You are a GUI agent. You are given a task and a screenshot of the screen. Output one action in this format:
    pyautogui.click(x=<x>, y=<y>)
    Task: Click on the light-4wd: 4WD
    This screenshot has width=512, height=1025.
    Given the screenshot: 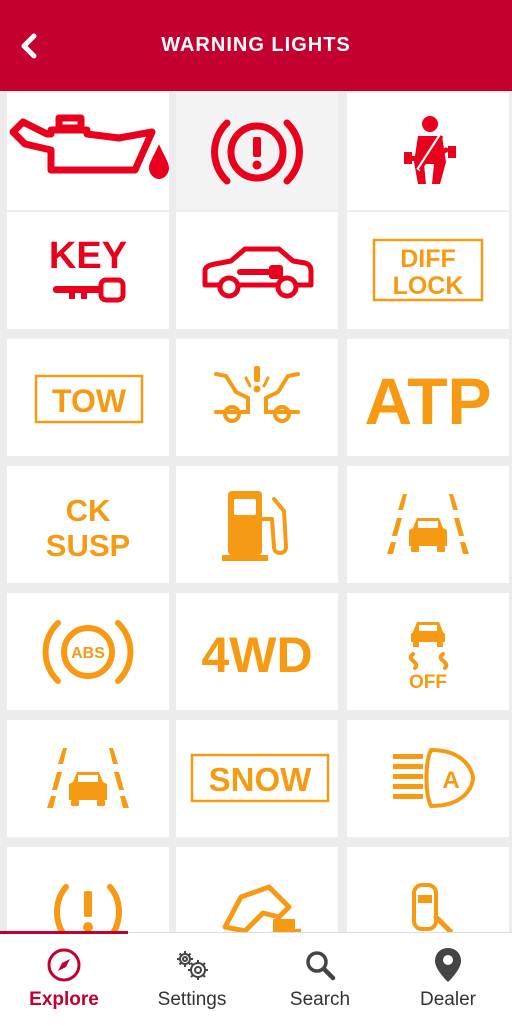 What is the action you would take?
    pyautogui.click(x=257, y=651)
    